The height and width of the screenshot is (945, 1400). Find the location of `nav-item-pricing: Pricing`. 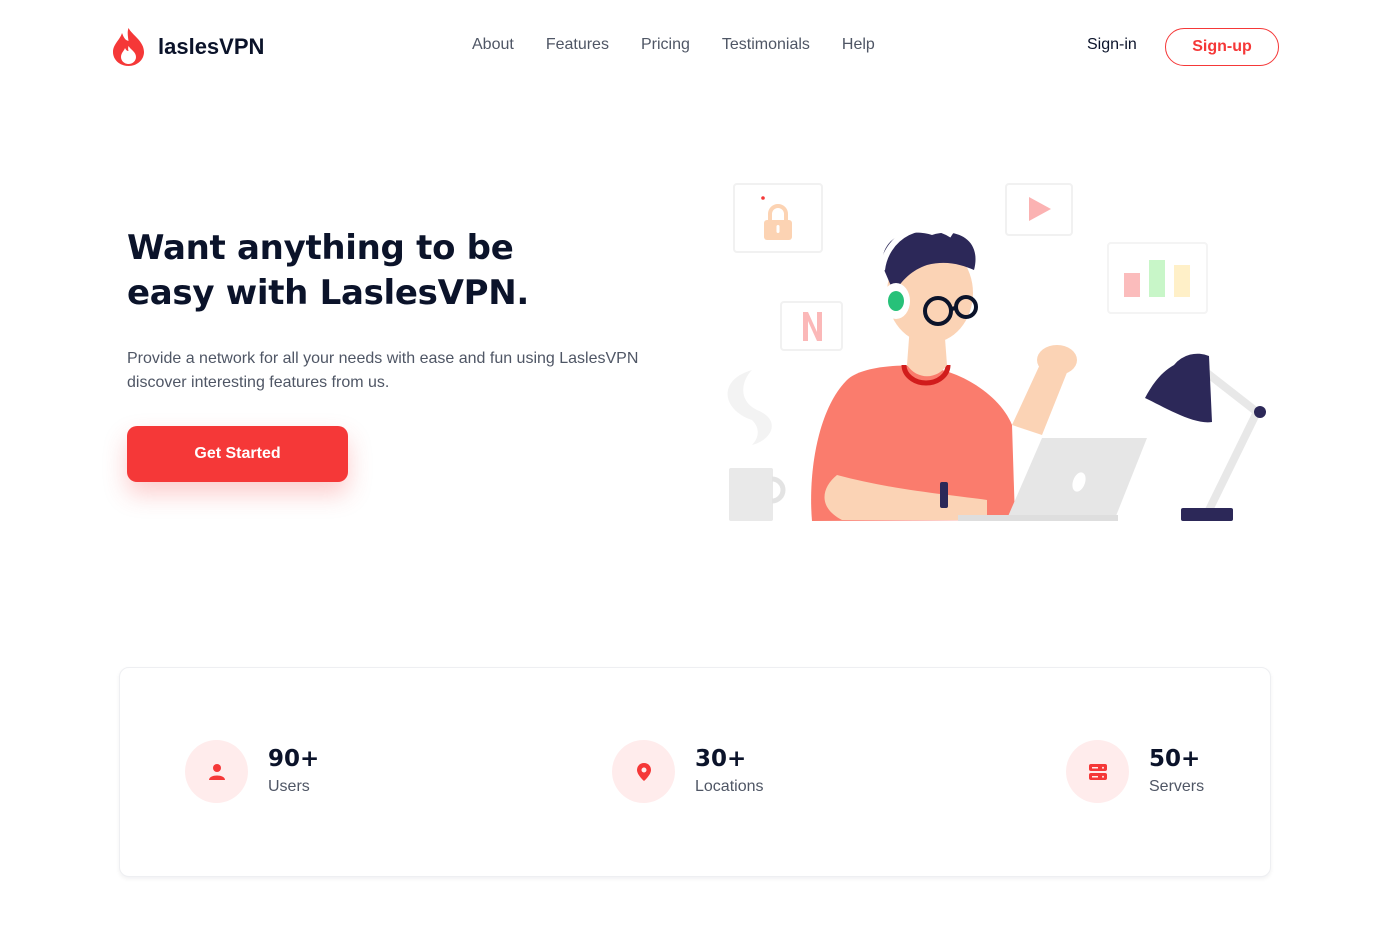

nav-item-pricing: Pricing is located at coordinates (665, 45).